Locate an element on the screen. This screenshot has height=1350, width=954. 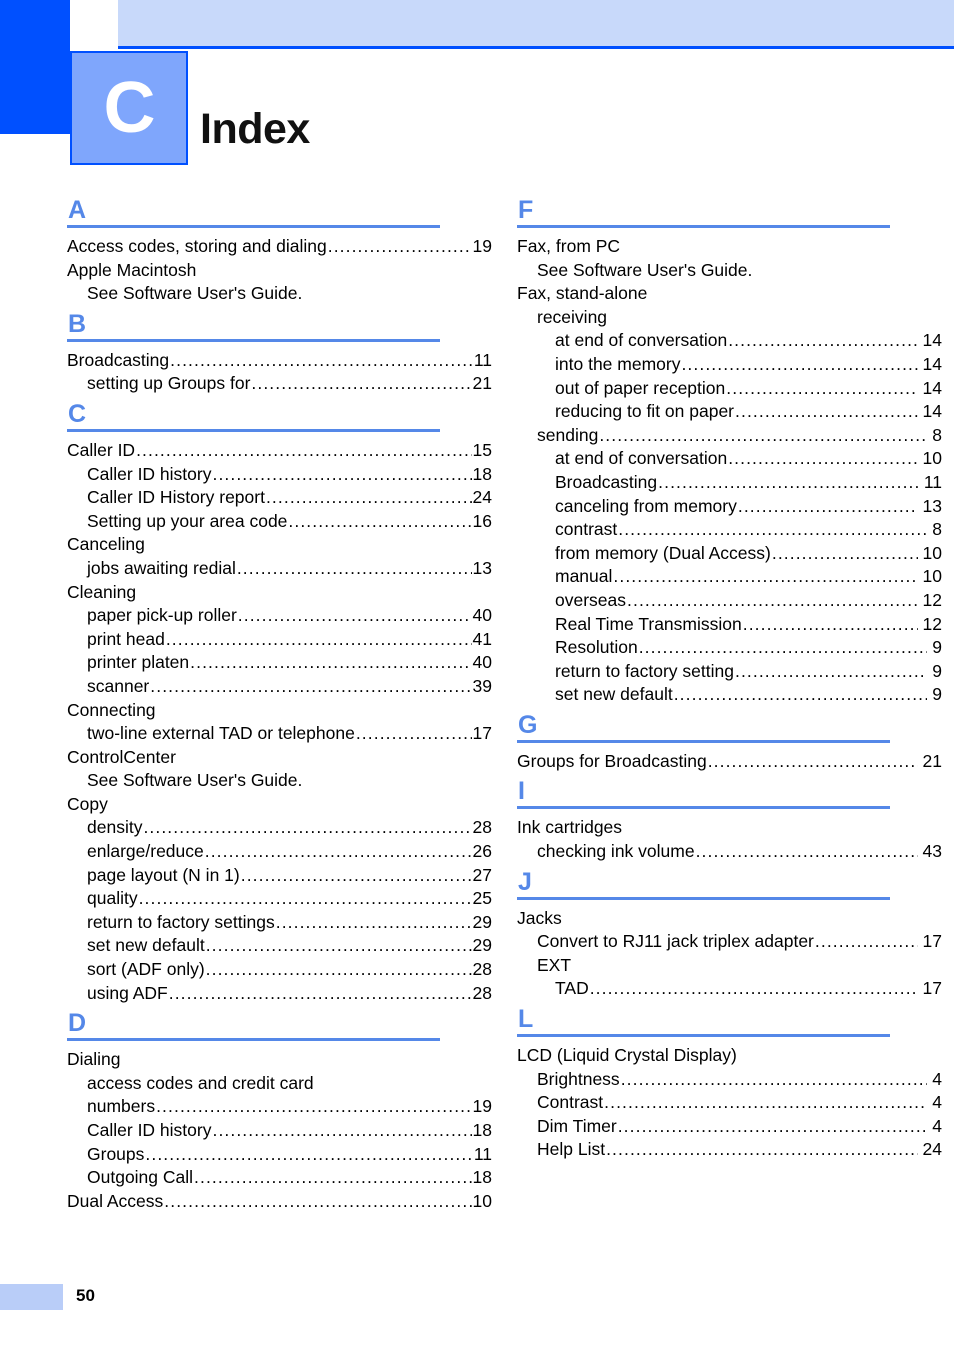
index-entry-page: 12 is located at coordinates (932, 623).